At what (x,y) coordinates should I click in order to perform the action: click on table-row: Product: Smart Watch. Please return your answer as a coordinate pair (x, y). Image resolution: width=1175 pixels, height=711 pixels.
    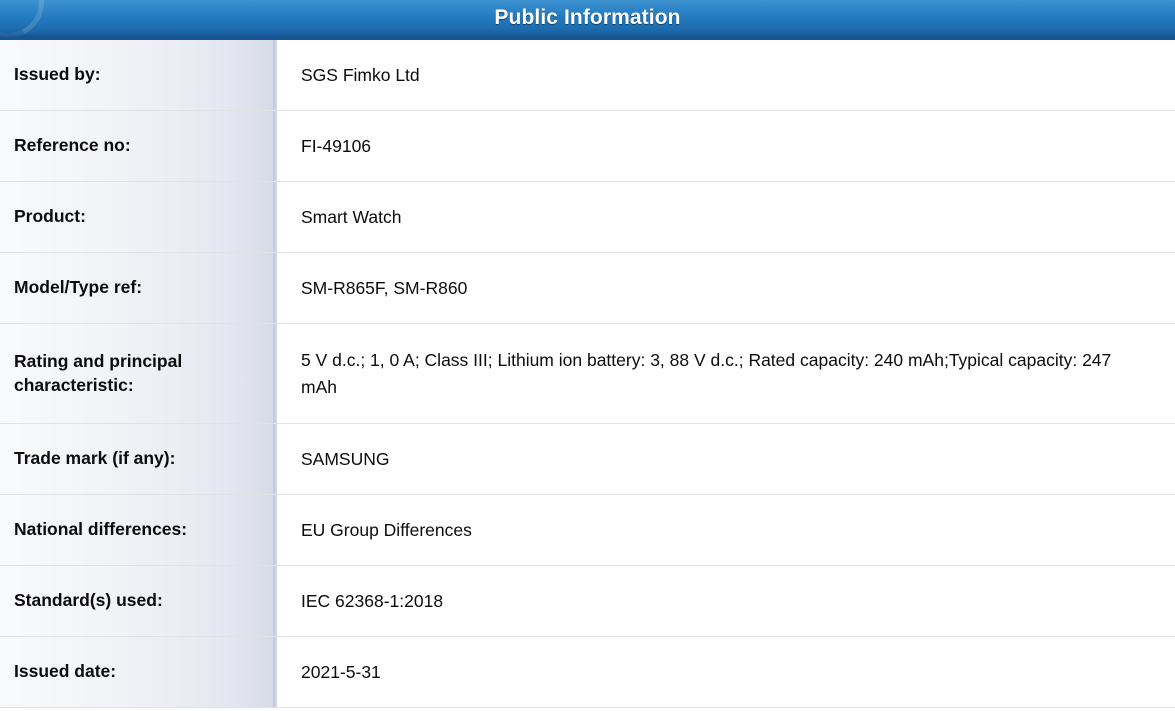
    Looking at the image, I should click on (587, 217).